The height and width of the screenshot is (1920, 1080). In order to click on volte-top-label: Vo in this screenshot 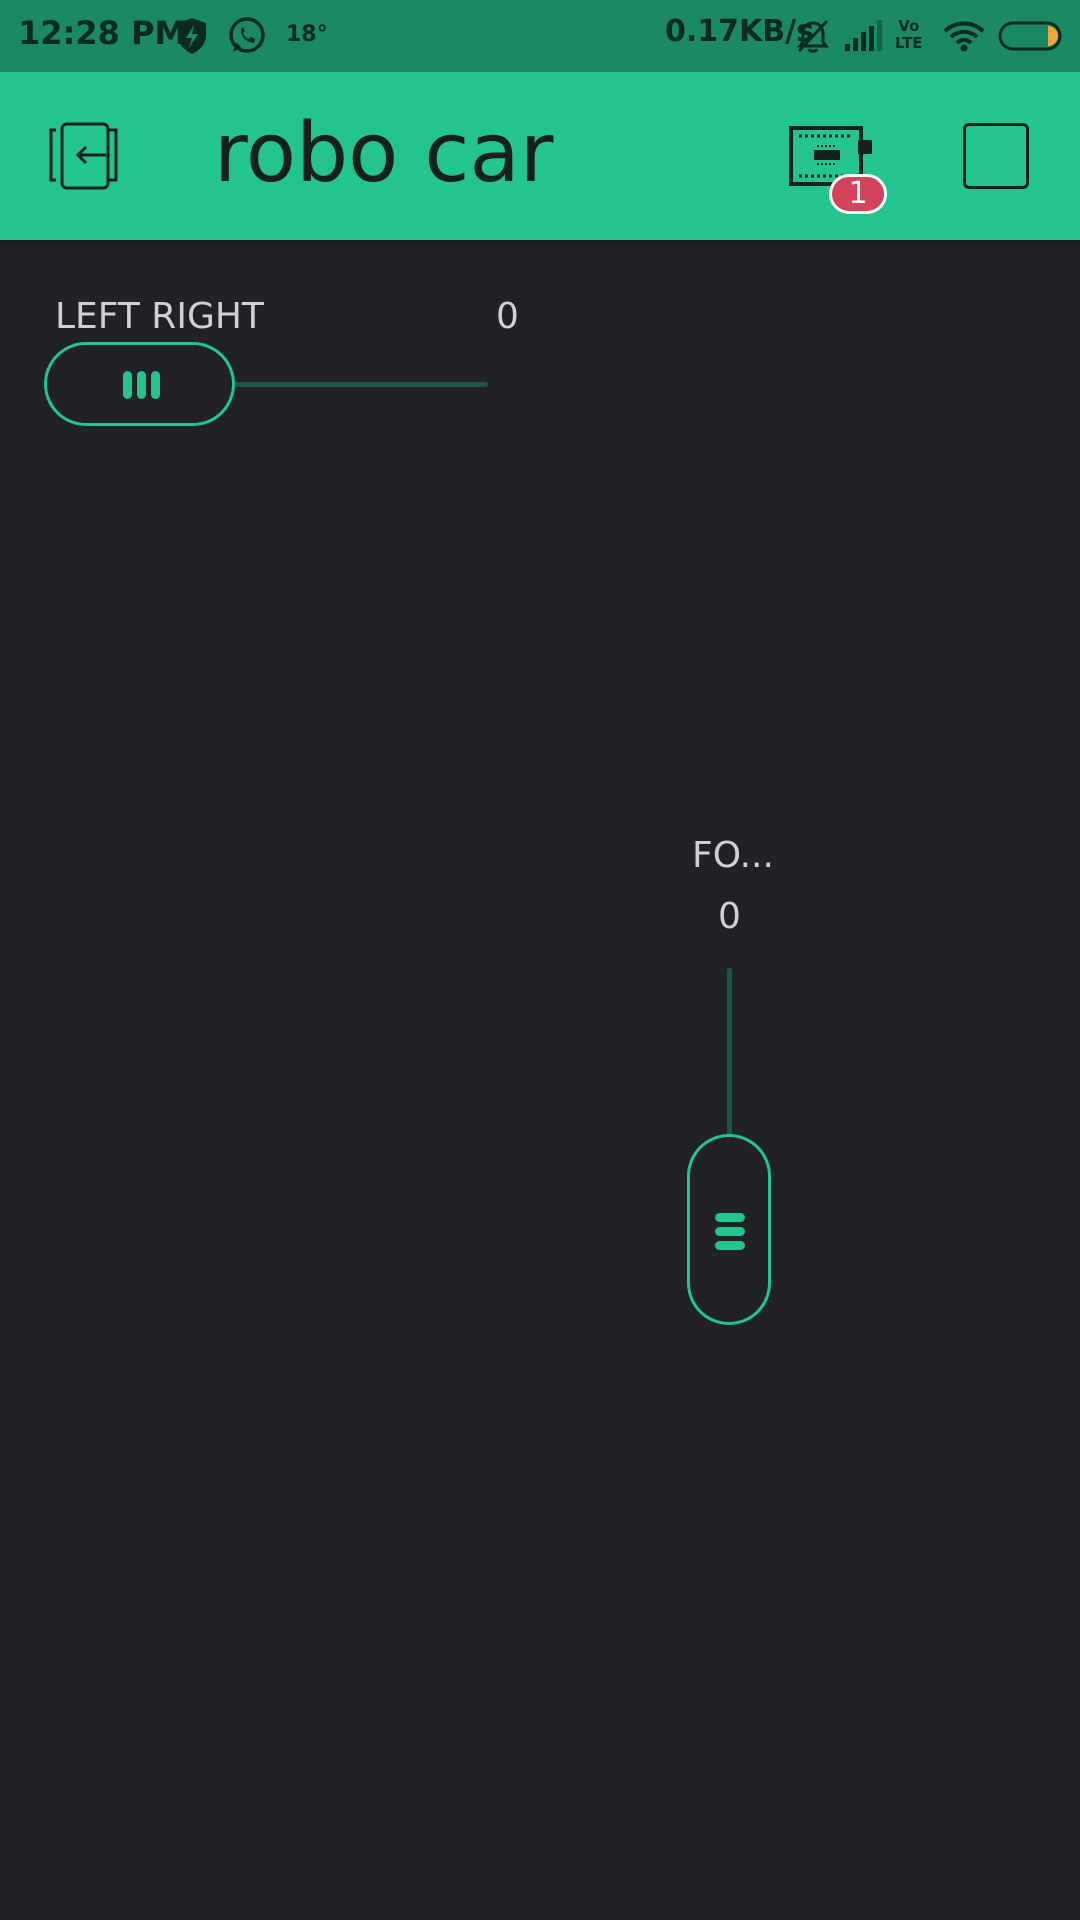, I will do `click(909, 26)`.